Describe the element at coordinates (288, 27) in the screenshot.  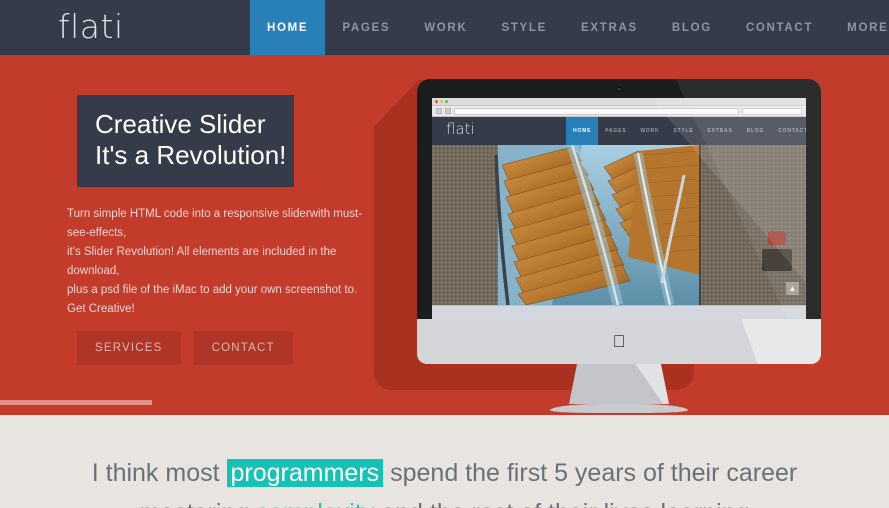
I see `nav-item-home: HOME` at that location.